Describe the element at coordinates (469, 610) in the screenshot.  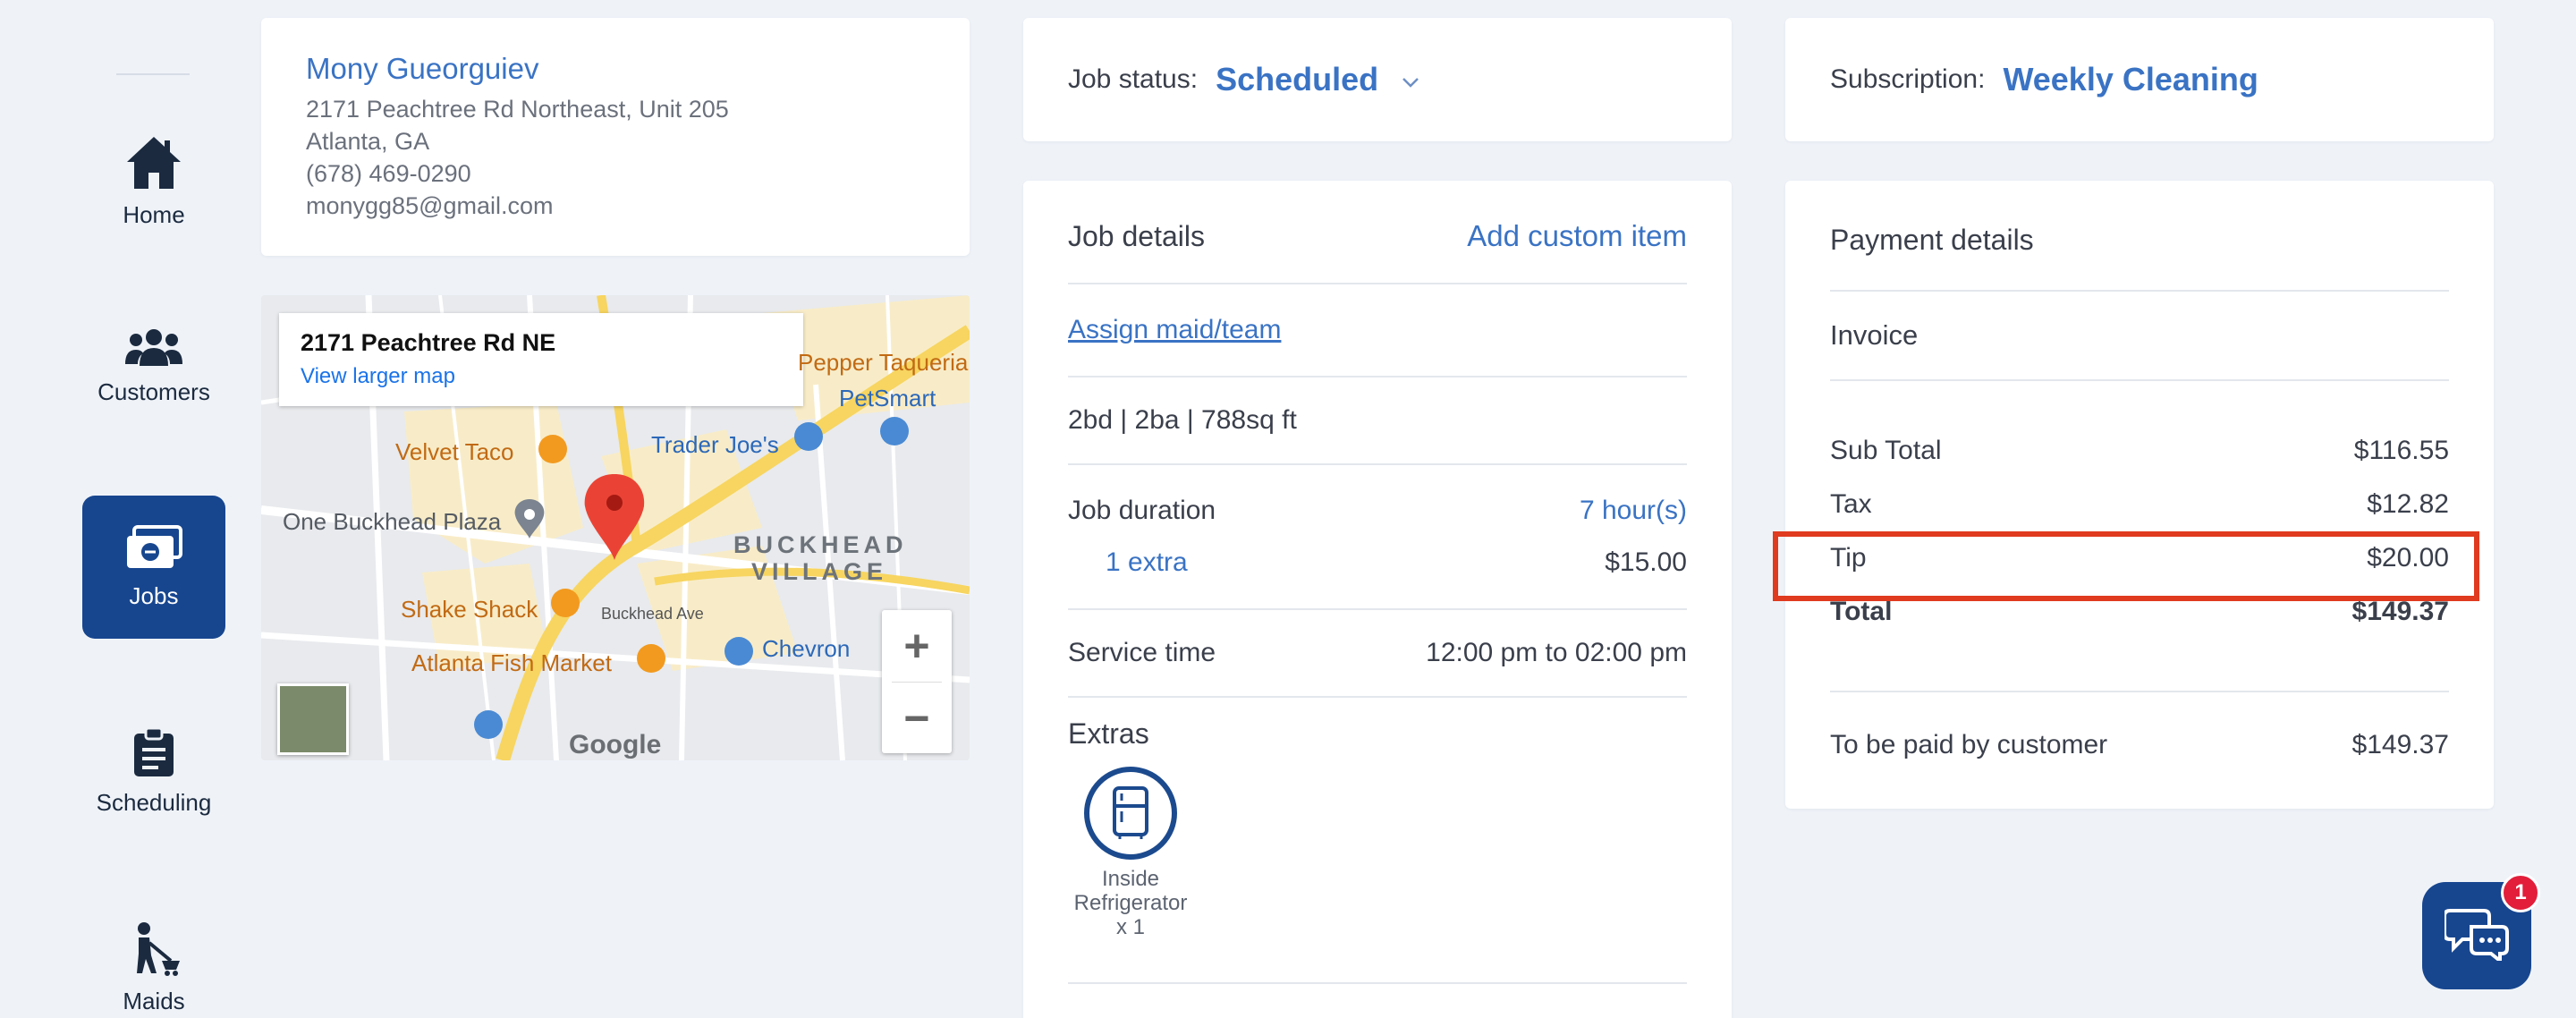
I see `map-place-shake-shack: Shake Shack` at that location.